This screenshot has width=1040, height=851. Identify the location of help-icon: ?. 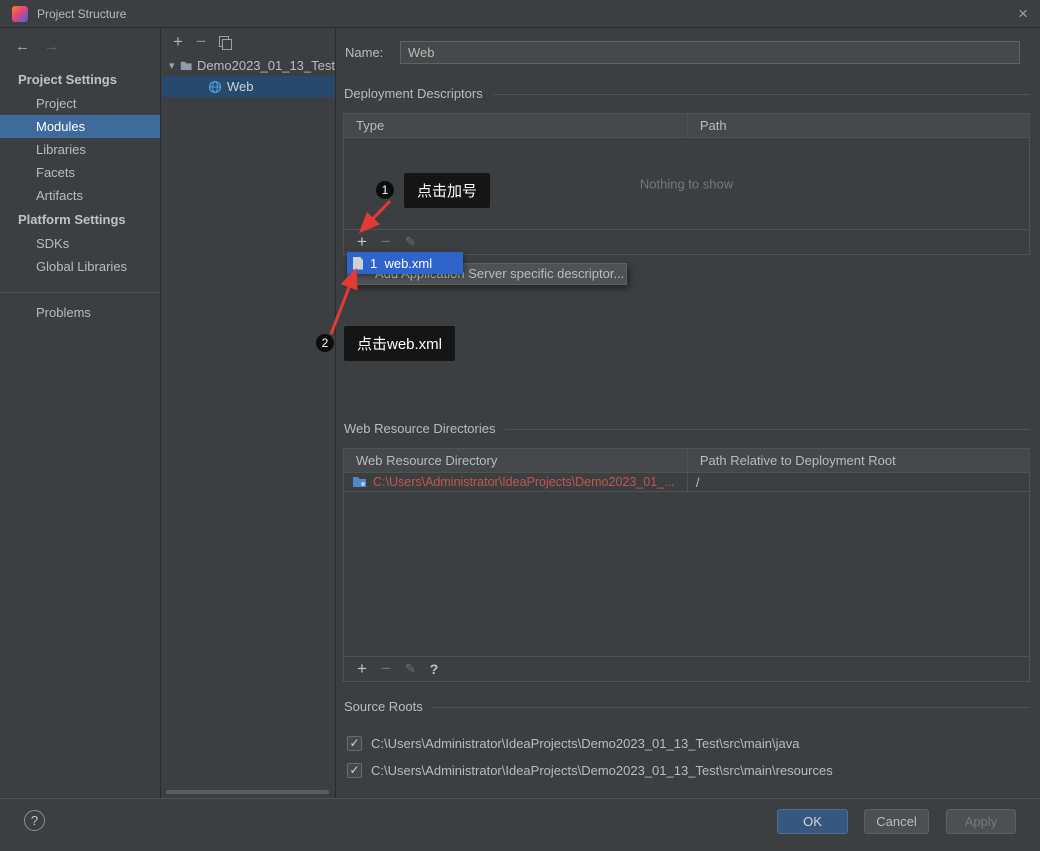
(434, 669).